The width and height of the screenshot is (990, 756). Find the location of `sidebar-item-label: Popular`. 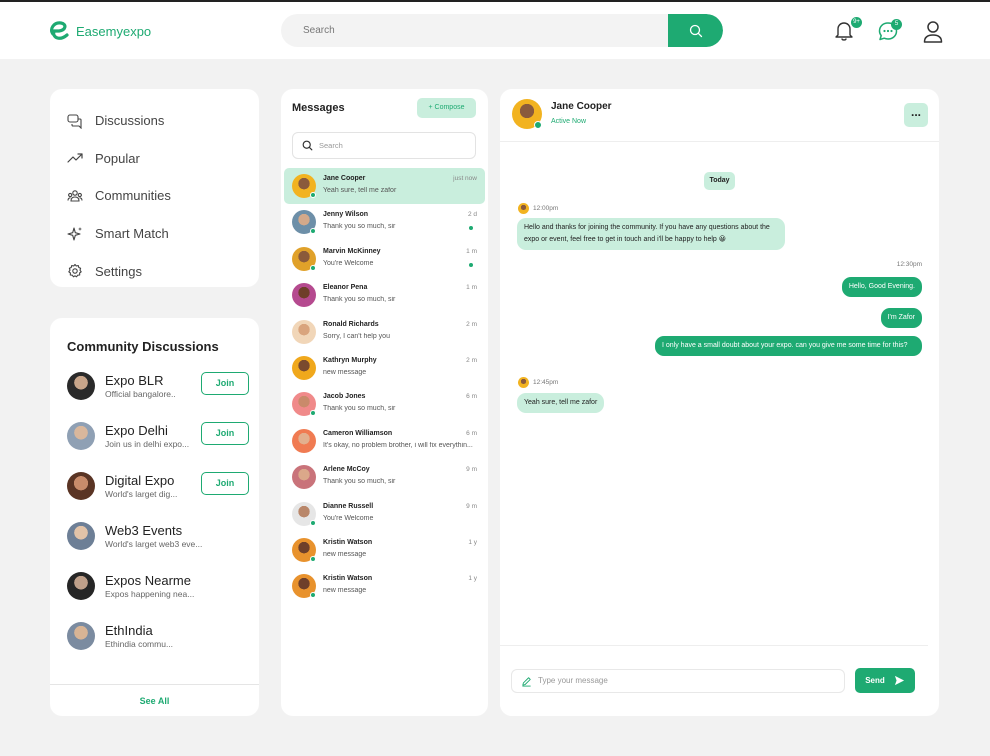

sidebar-item-label: Popular is located at coordinates (117, 158).